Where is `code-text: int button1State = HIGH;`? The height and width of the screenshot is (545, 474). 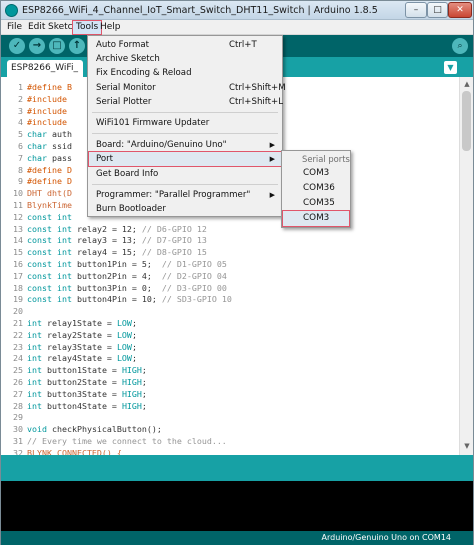
code-text: int button1State = HIGH; is located at coordinates (87, 370).